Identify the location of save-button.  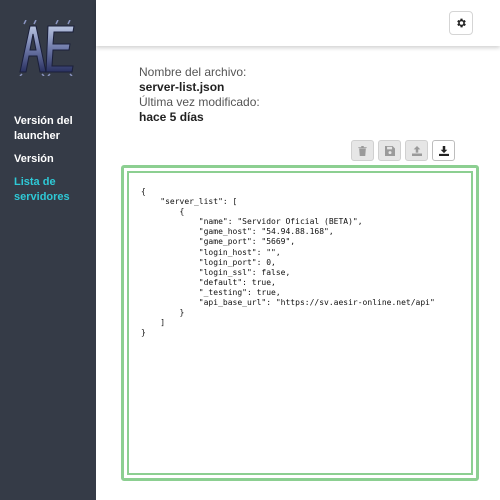
(389, 150).